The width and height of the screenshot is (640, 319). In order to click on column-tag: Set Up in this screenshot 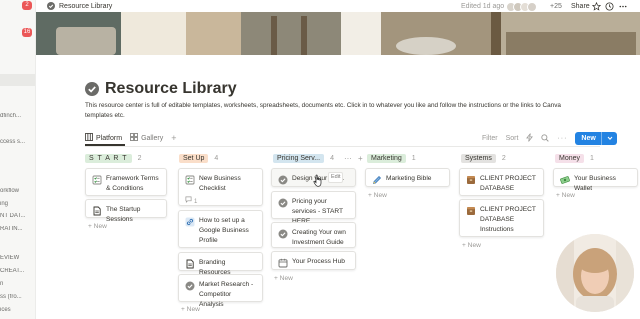, I will do `click(194, 158)`.